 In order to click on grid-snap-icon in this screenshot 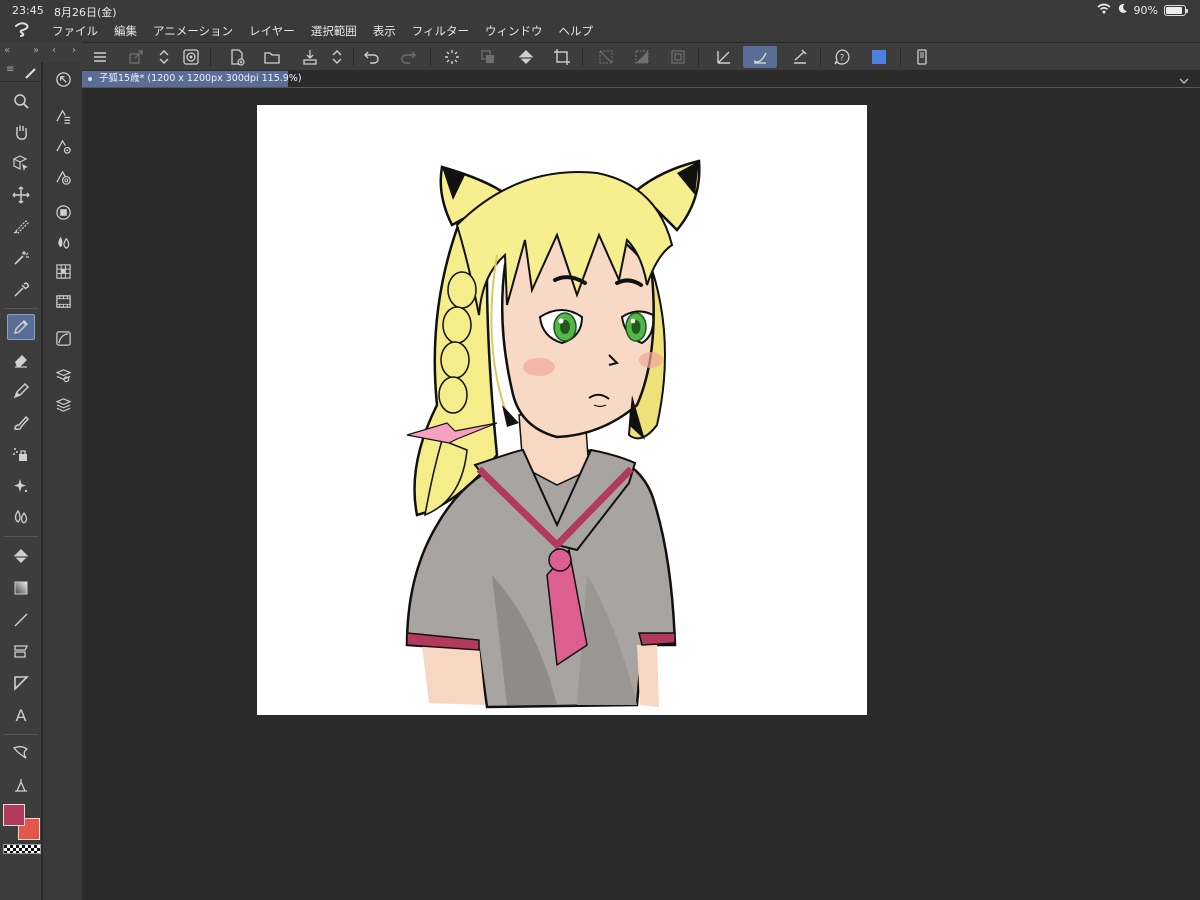, I will do `click(800, 57)`.